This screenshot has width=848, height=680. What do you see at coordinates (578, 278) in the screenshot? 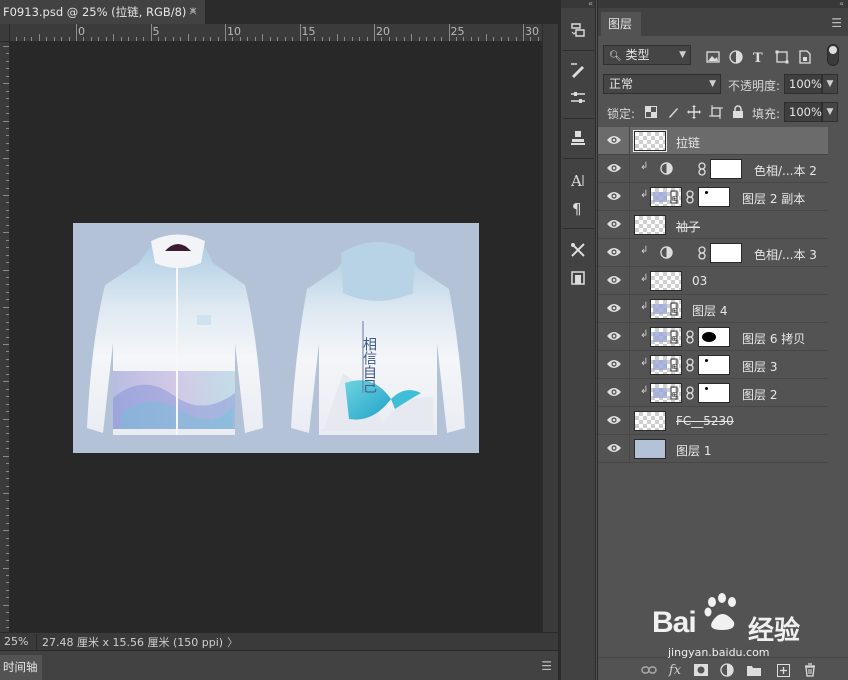
I see `layer-comps-icon` at bounding box center [578, 278].